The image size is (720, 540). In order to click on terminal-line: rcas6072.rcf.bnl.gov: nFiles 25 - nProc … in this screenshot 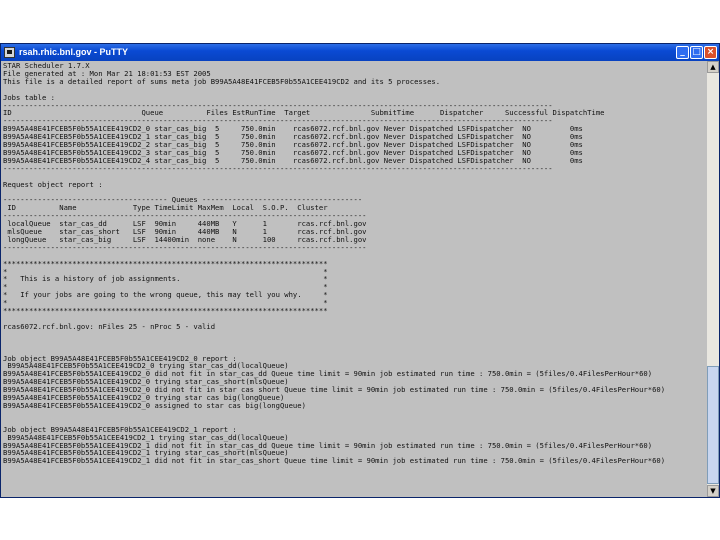, I will do `click(109, 326)`.